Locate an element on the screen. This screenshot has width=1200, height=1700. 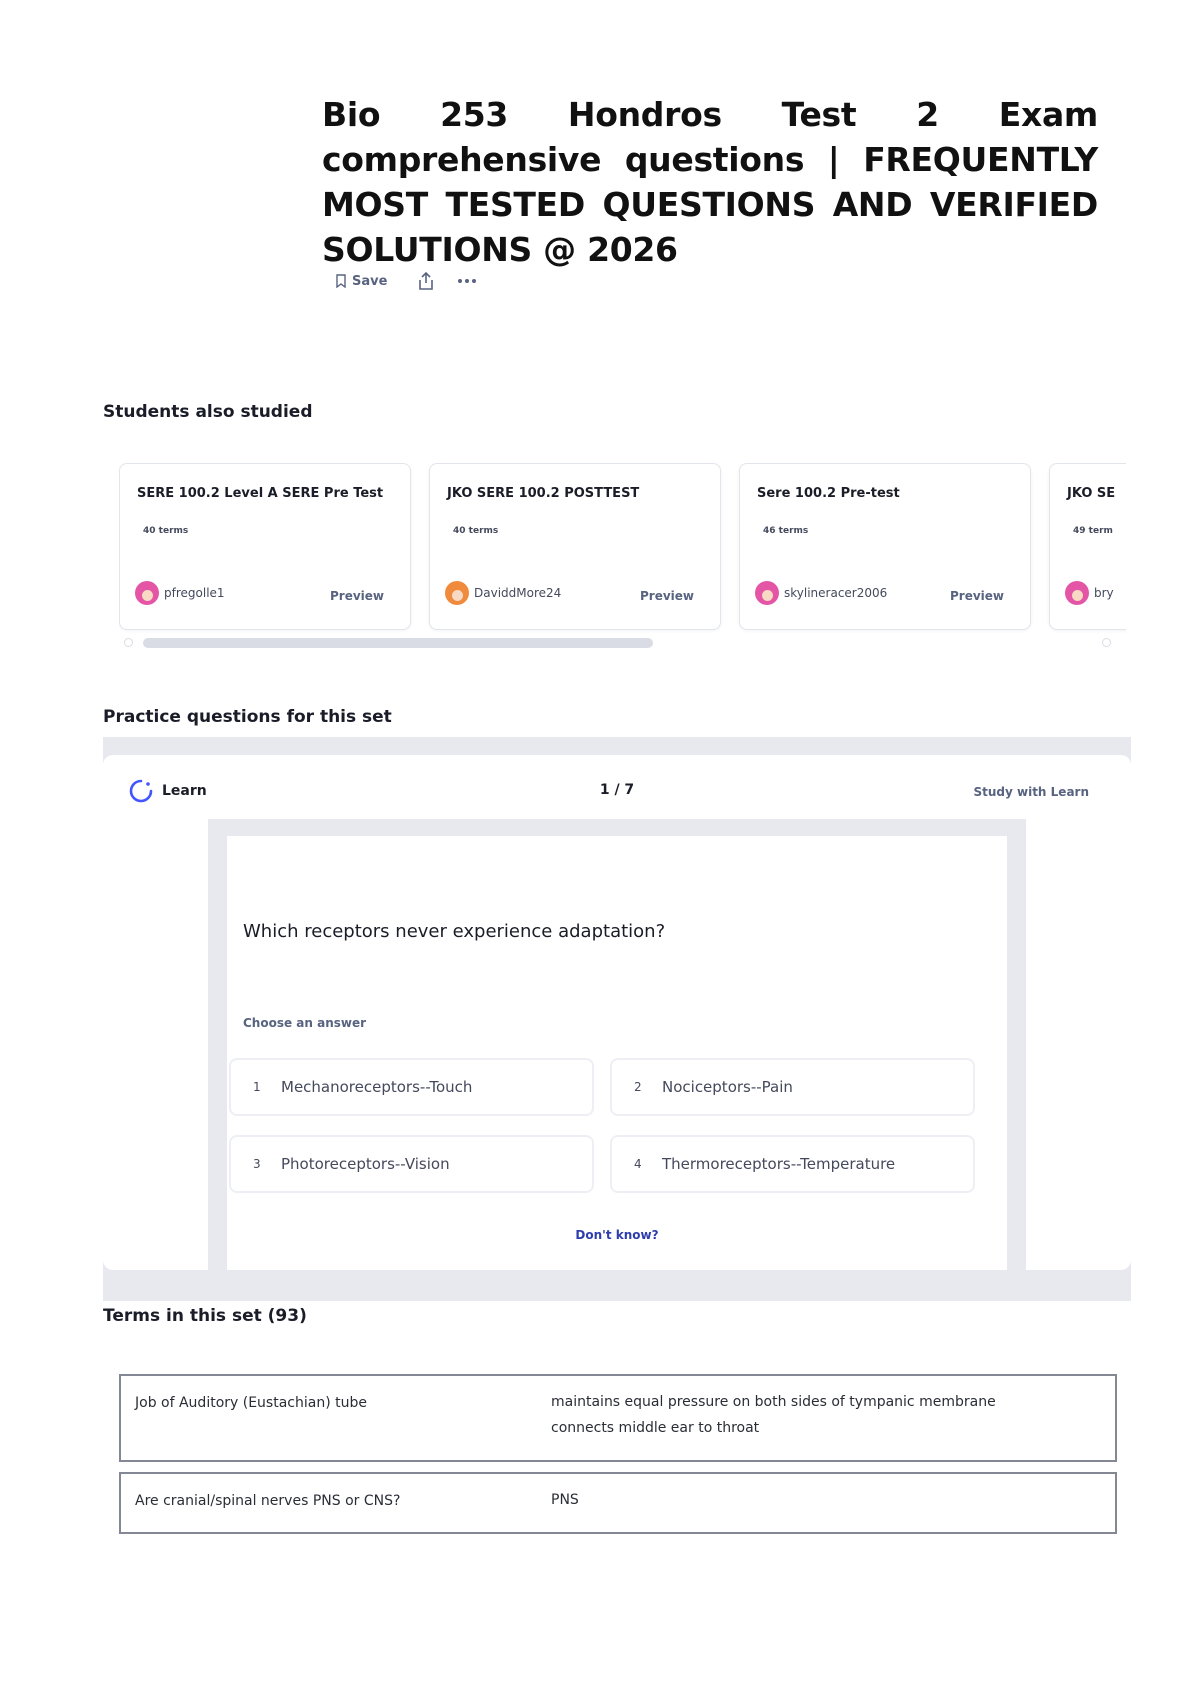
answer-number: 2 is located at coordinates (638, 1087).